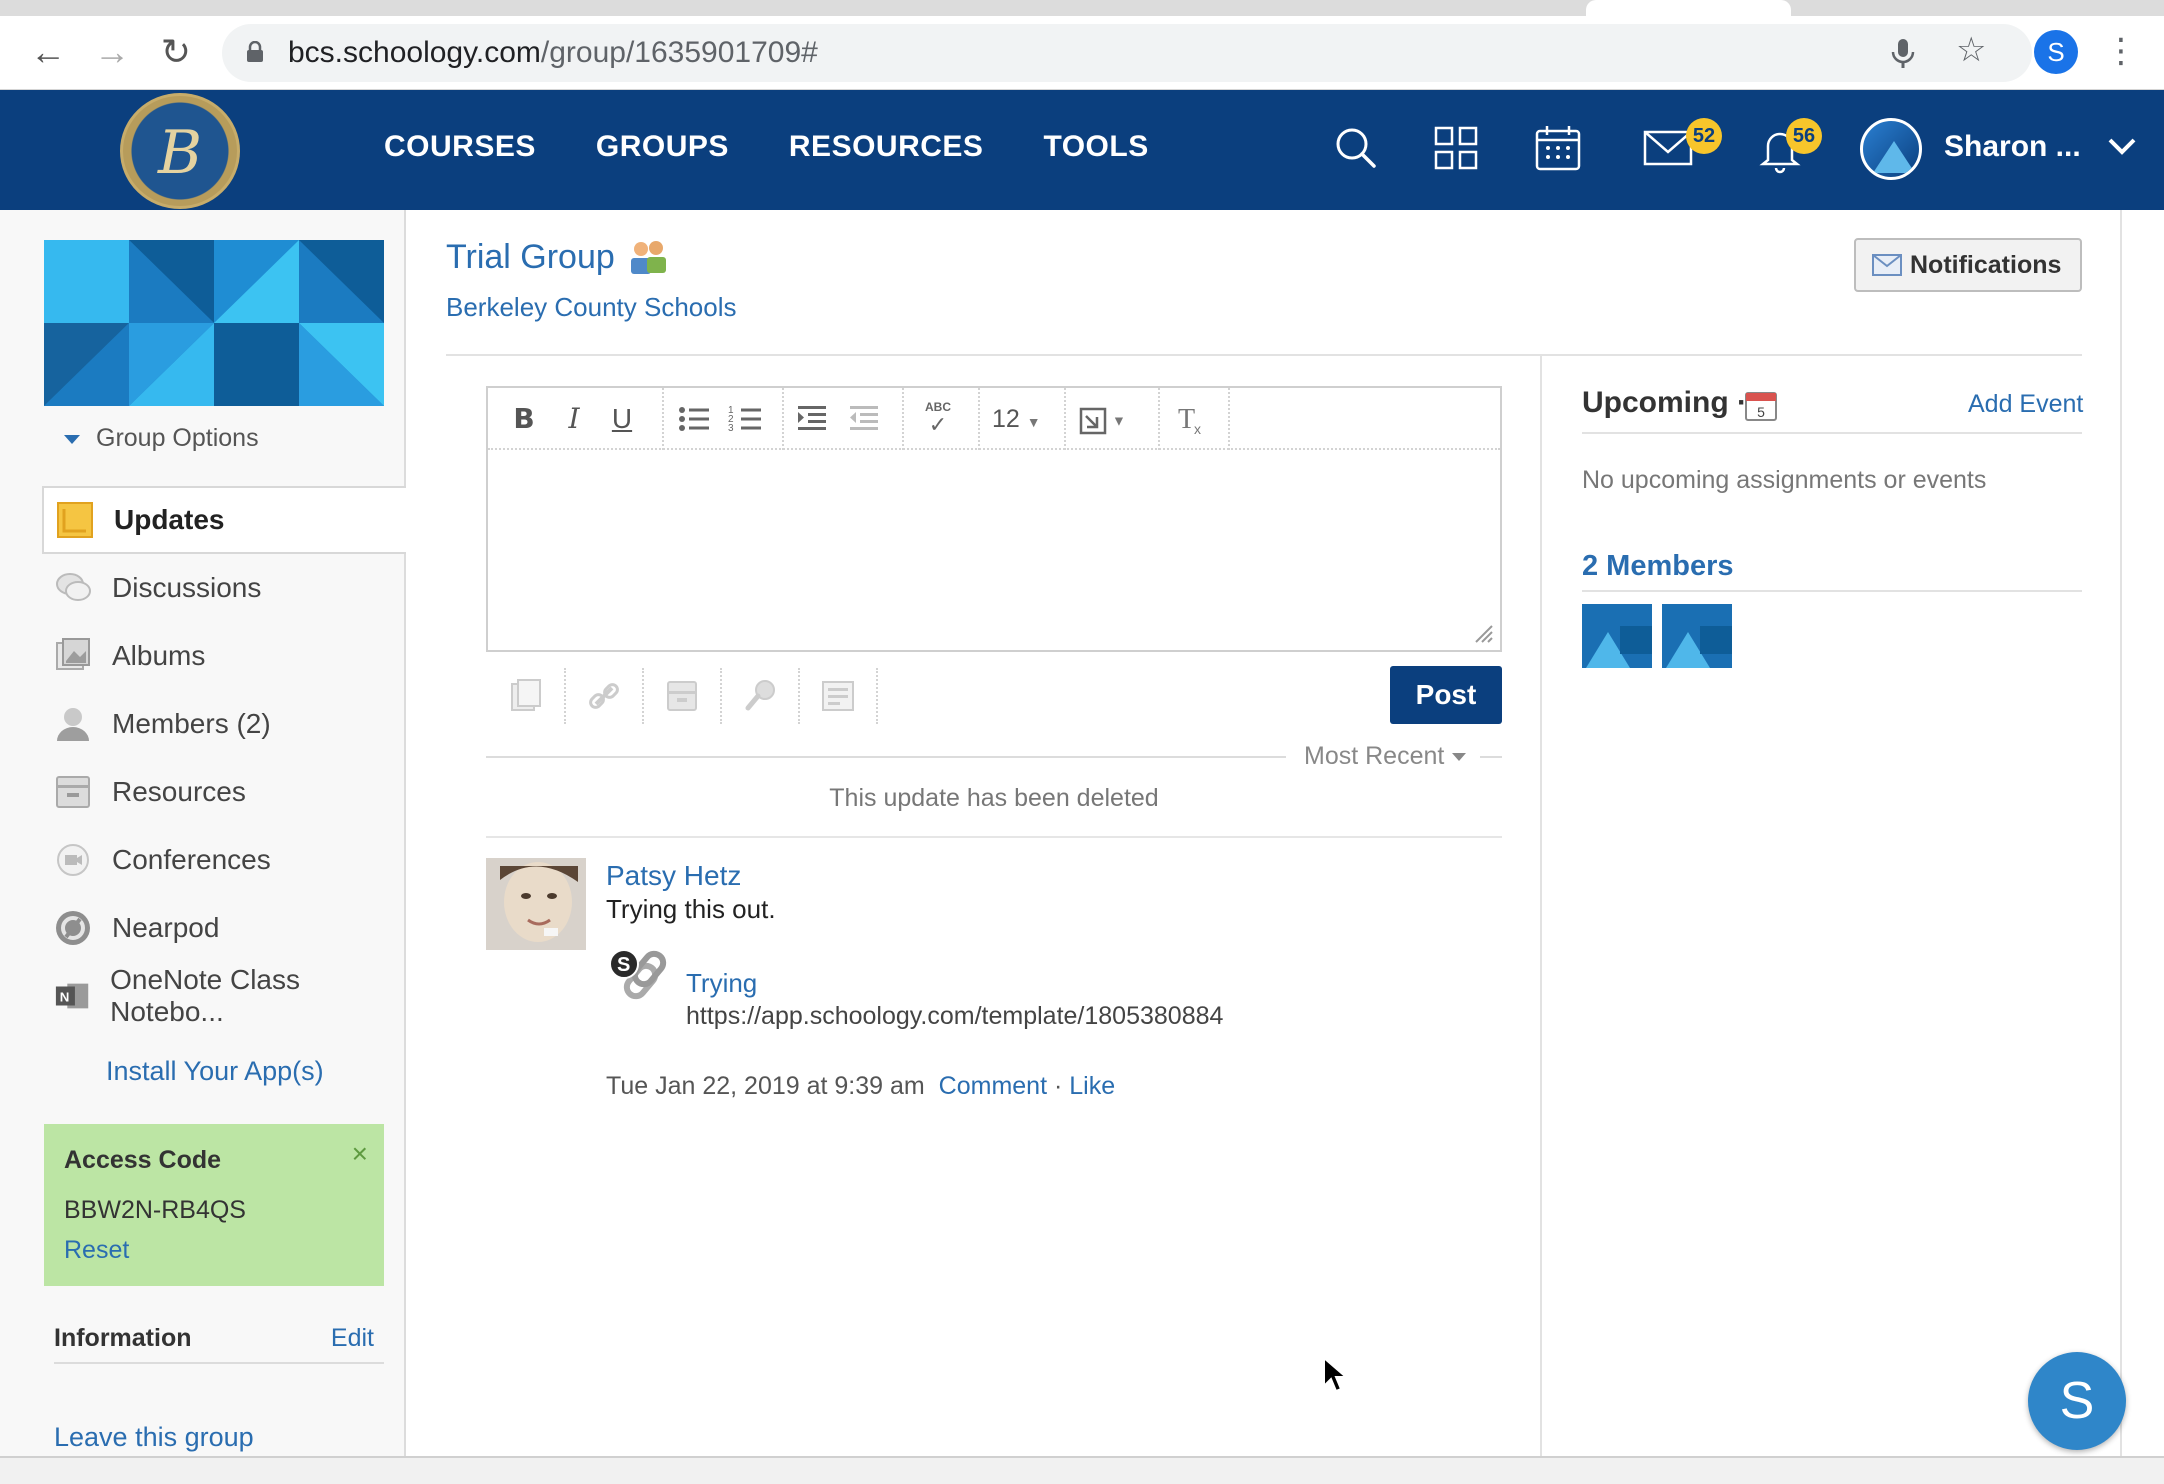 This screenshot has width=2164, height=1484. Describe the element at coordinates (886, 147) in the screenshot. I see `nav-resources: RESOURCES` at that location.